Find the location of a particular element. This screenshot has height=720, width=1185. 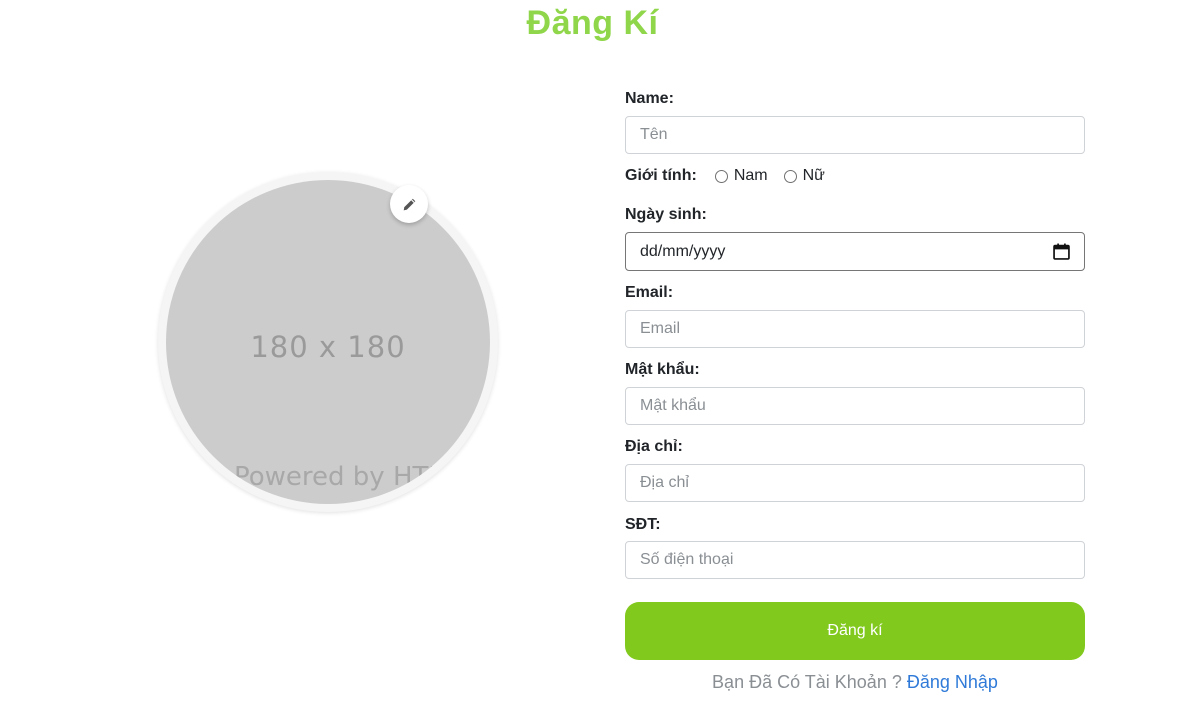

gender-male-label: Nam is located at coordinates (750, 175).